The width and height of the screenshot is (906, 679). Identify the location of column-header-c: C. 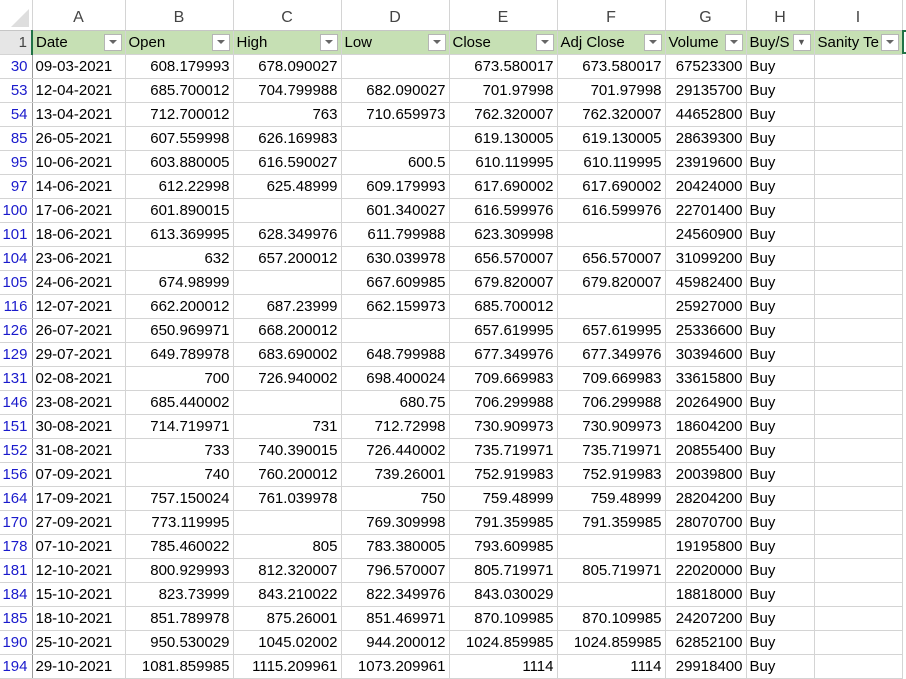
(287, 15).